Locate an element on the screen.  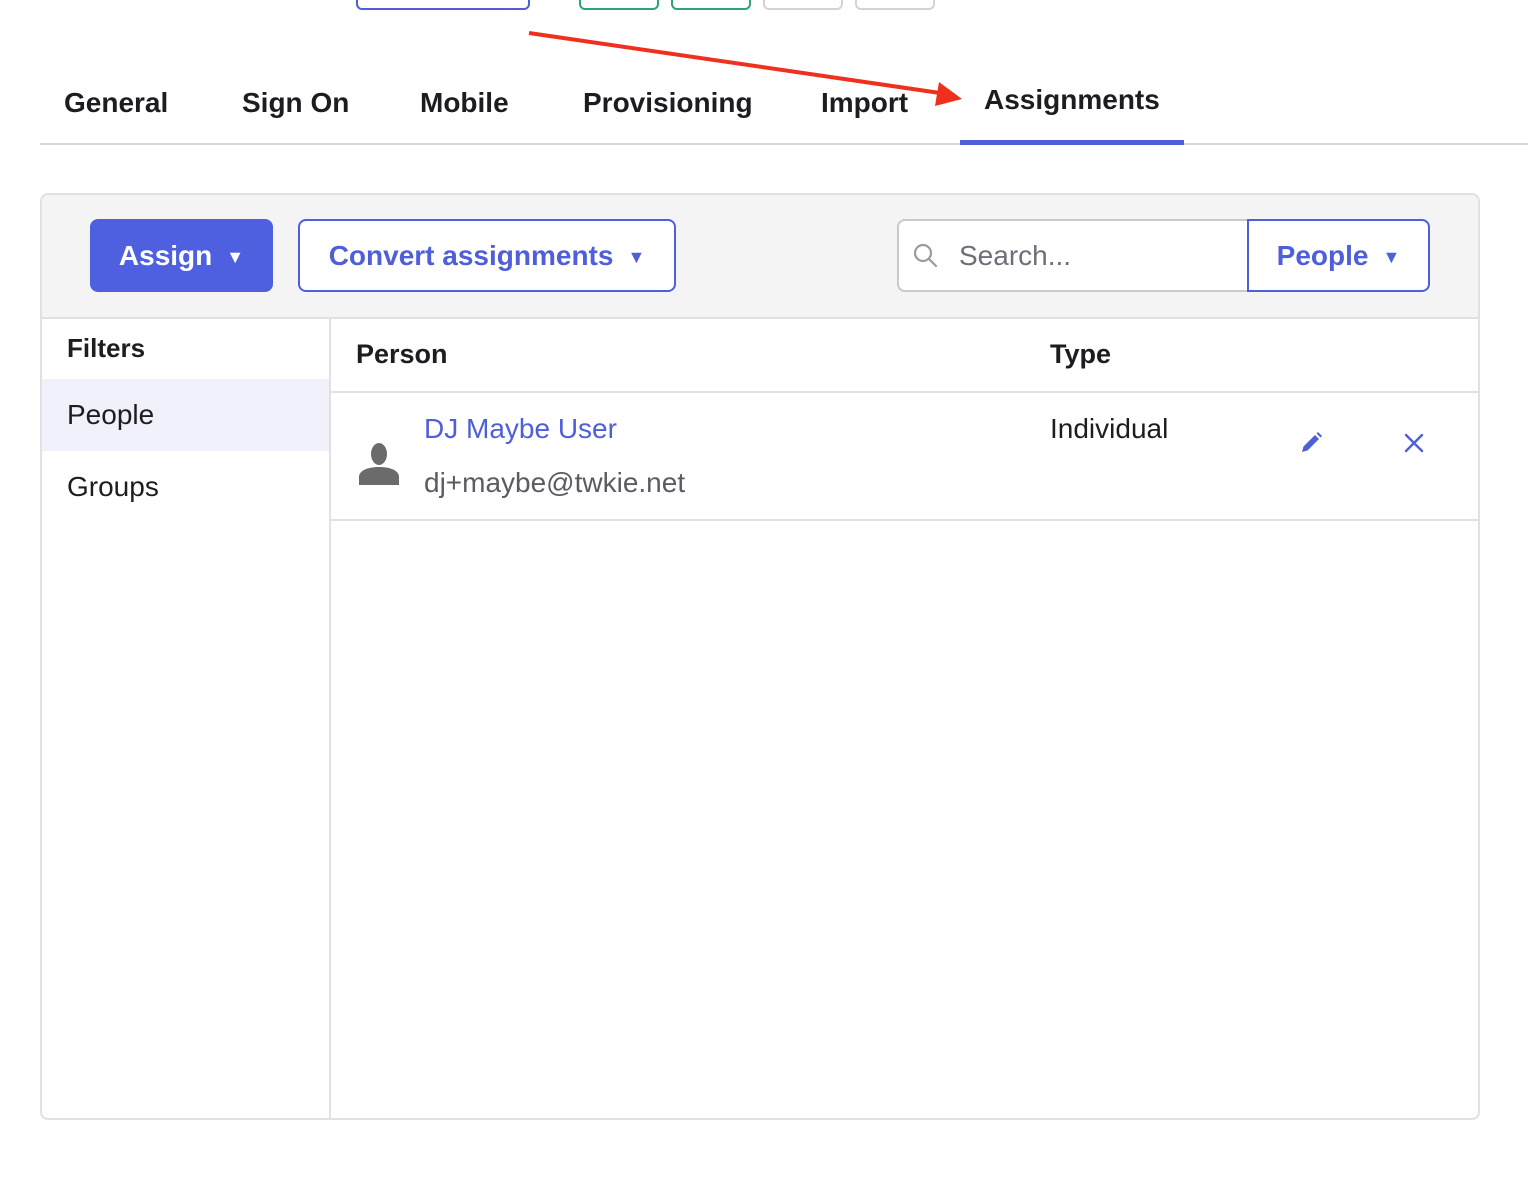
search-box is located at coordinates (1073, 255).